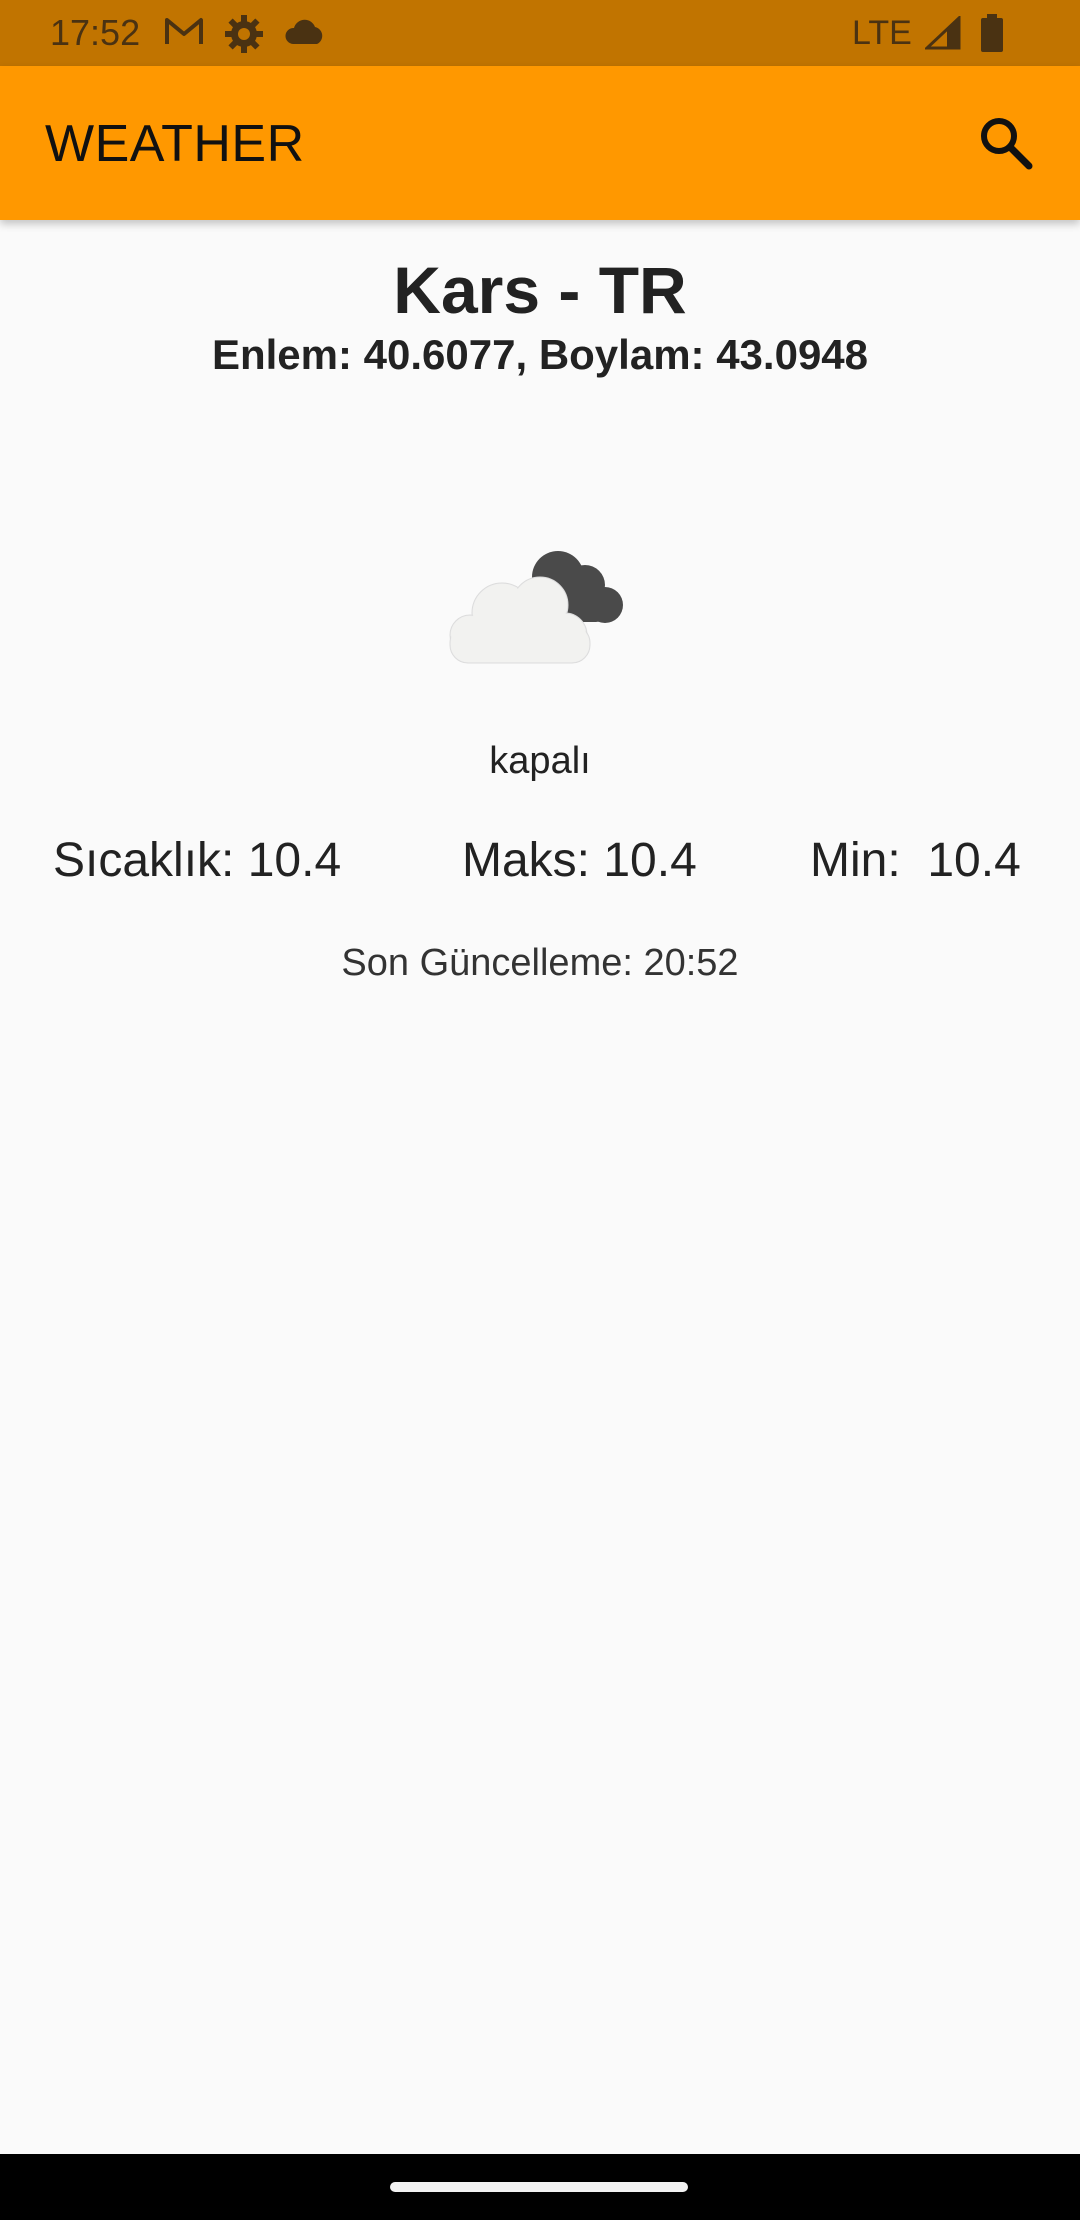 Image resolution: width=1080 pixels, height=2220 pixels. I want to click on temperature: Sıcaklık: 10.4, so click(197, 860).